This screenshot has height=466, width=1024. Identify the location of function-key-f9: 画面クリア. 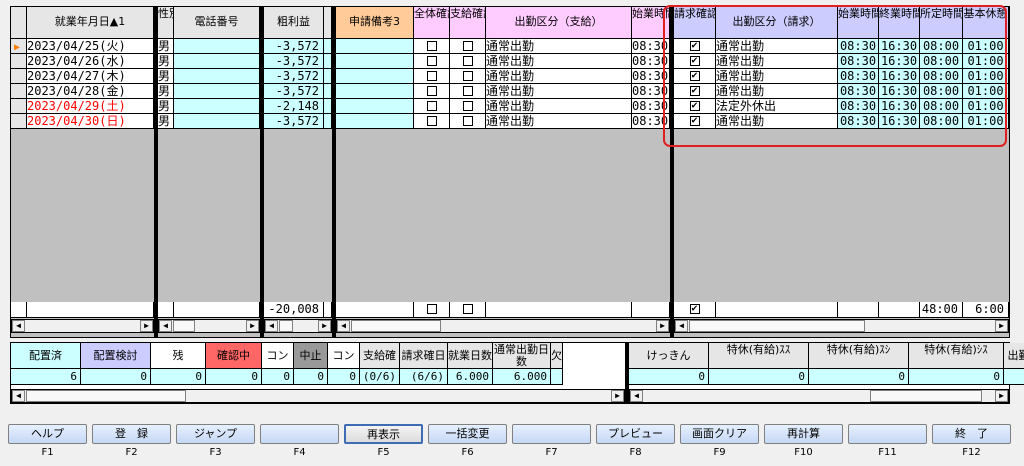
(719, 434).